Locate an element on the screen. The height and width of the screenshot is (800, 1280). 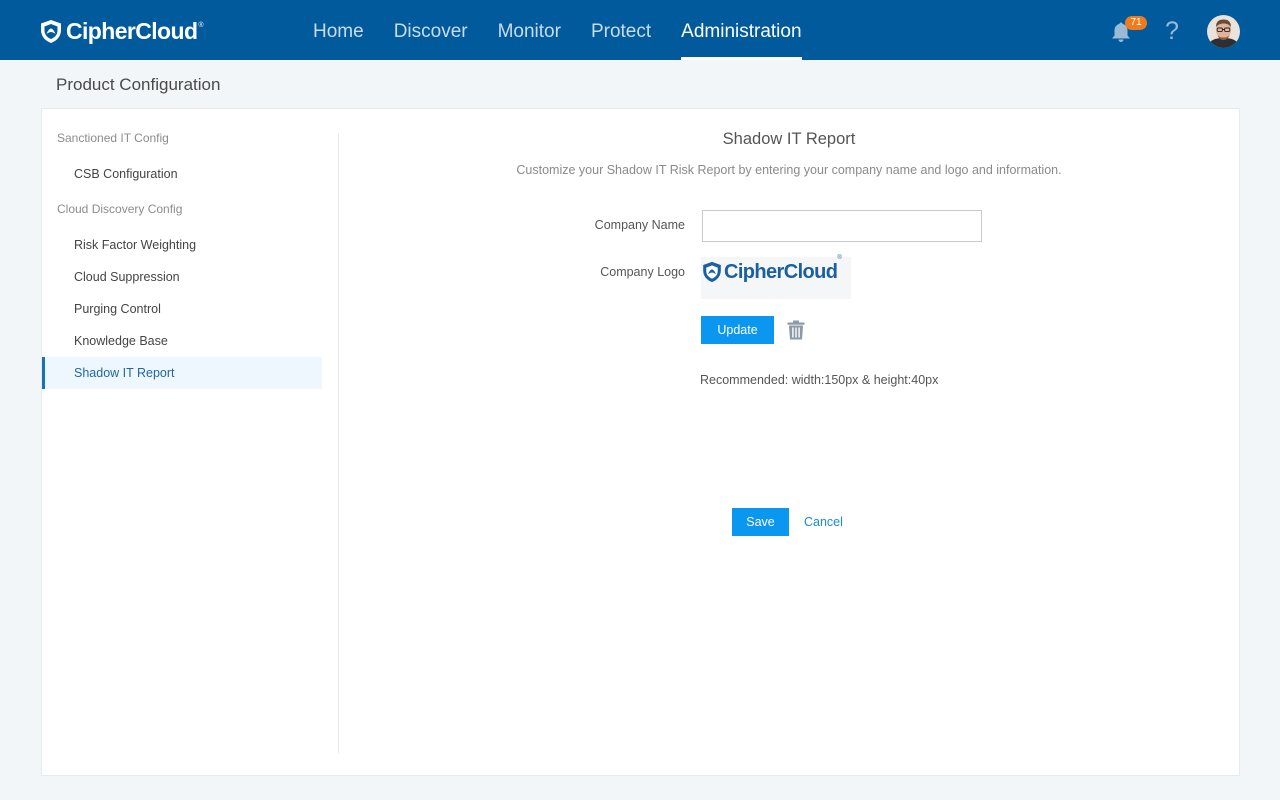
update-logo-button: Update is located at coordinates (737, 330).